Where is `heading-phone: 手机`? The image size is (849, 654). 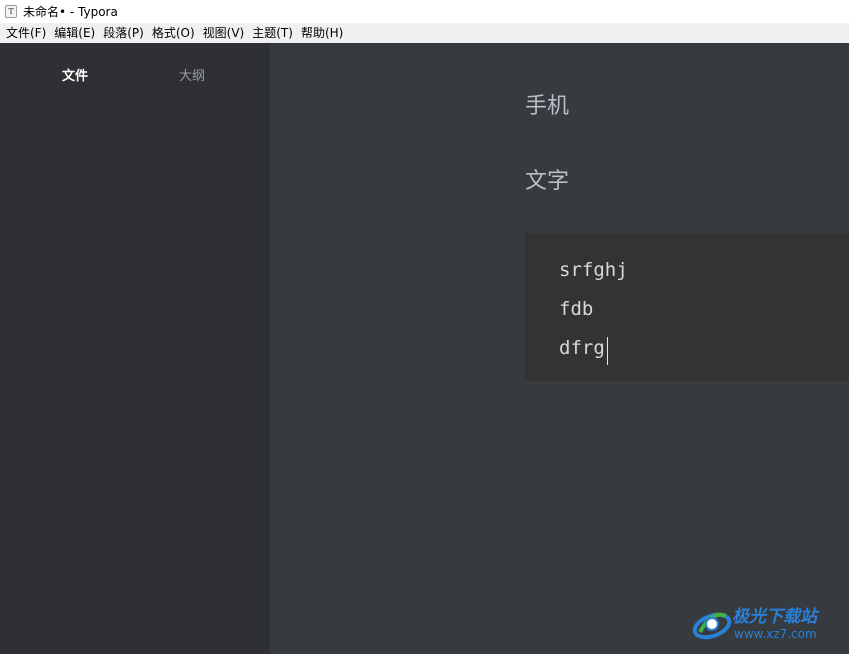 heading-phone: 手机 is located at coordinates (547, 104).